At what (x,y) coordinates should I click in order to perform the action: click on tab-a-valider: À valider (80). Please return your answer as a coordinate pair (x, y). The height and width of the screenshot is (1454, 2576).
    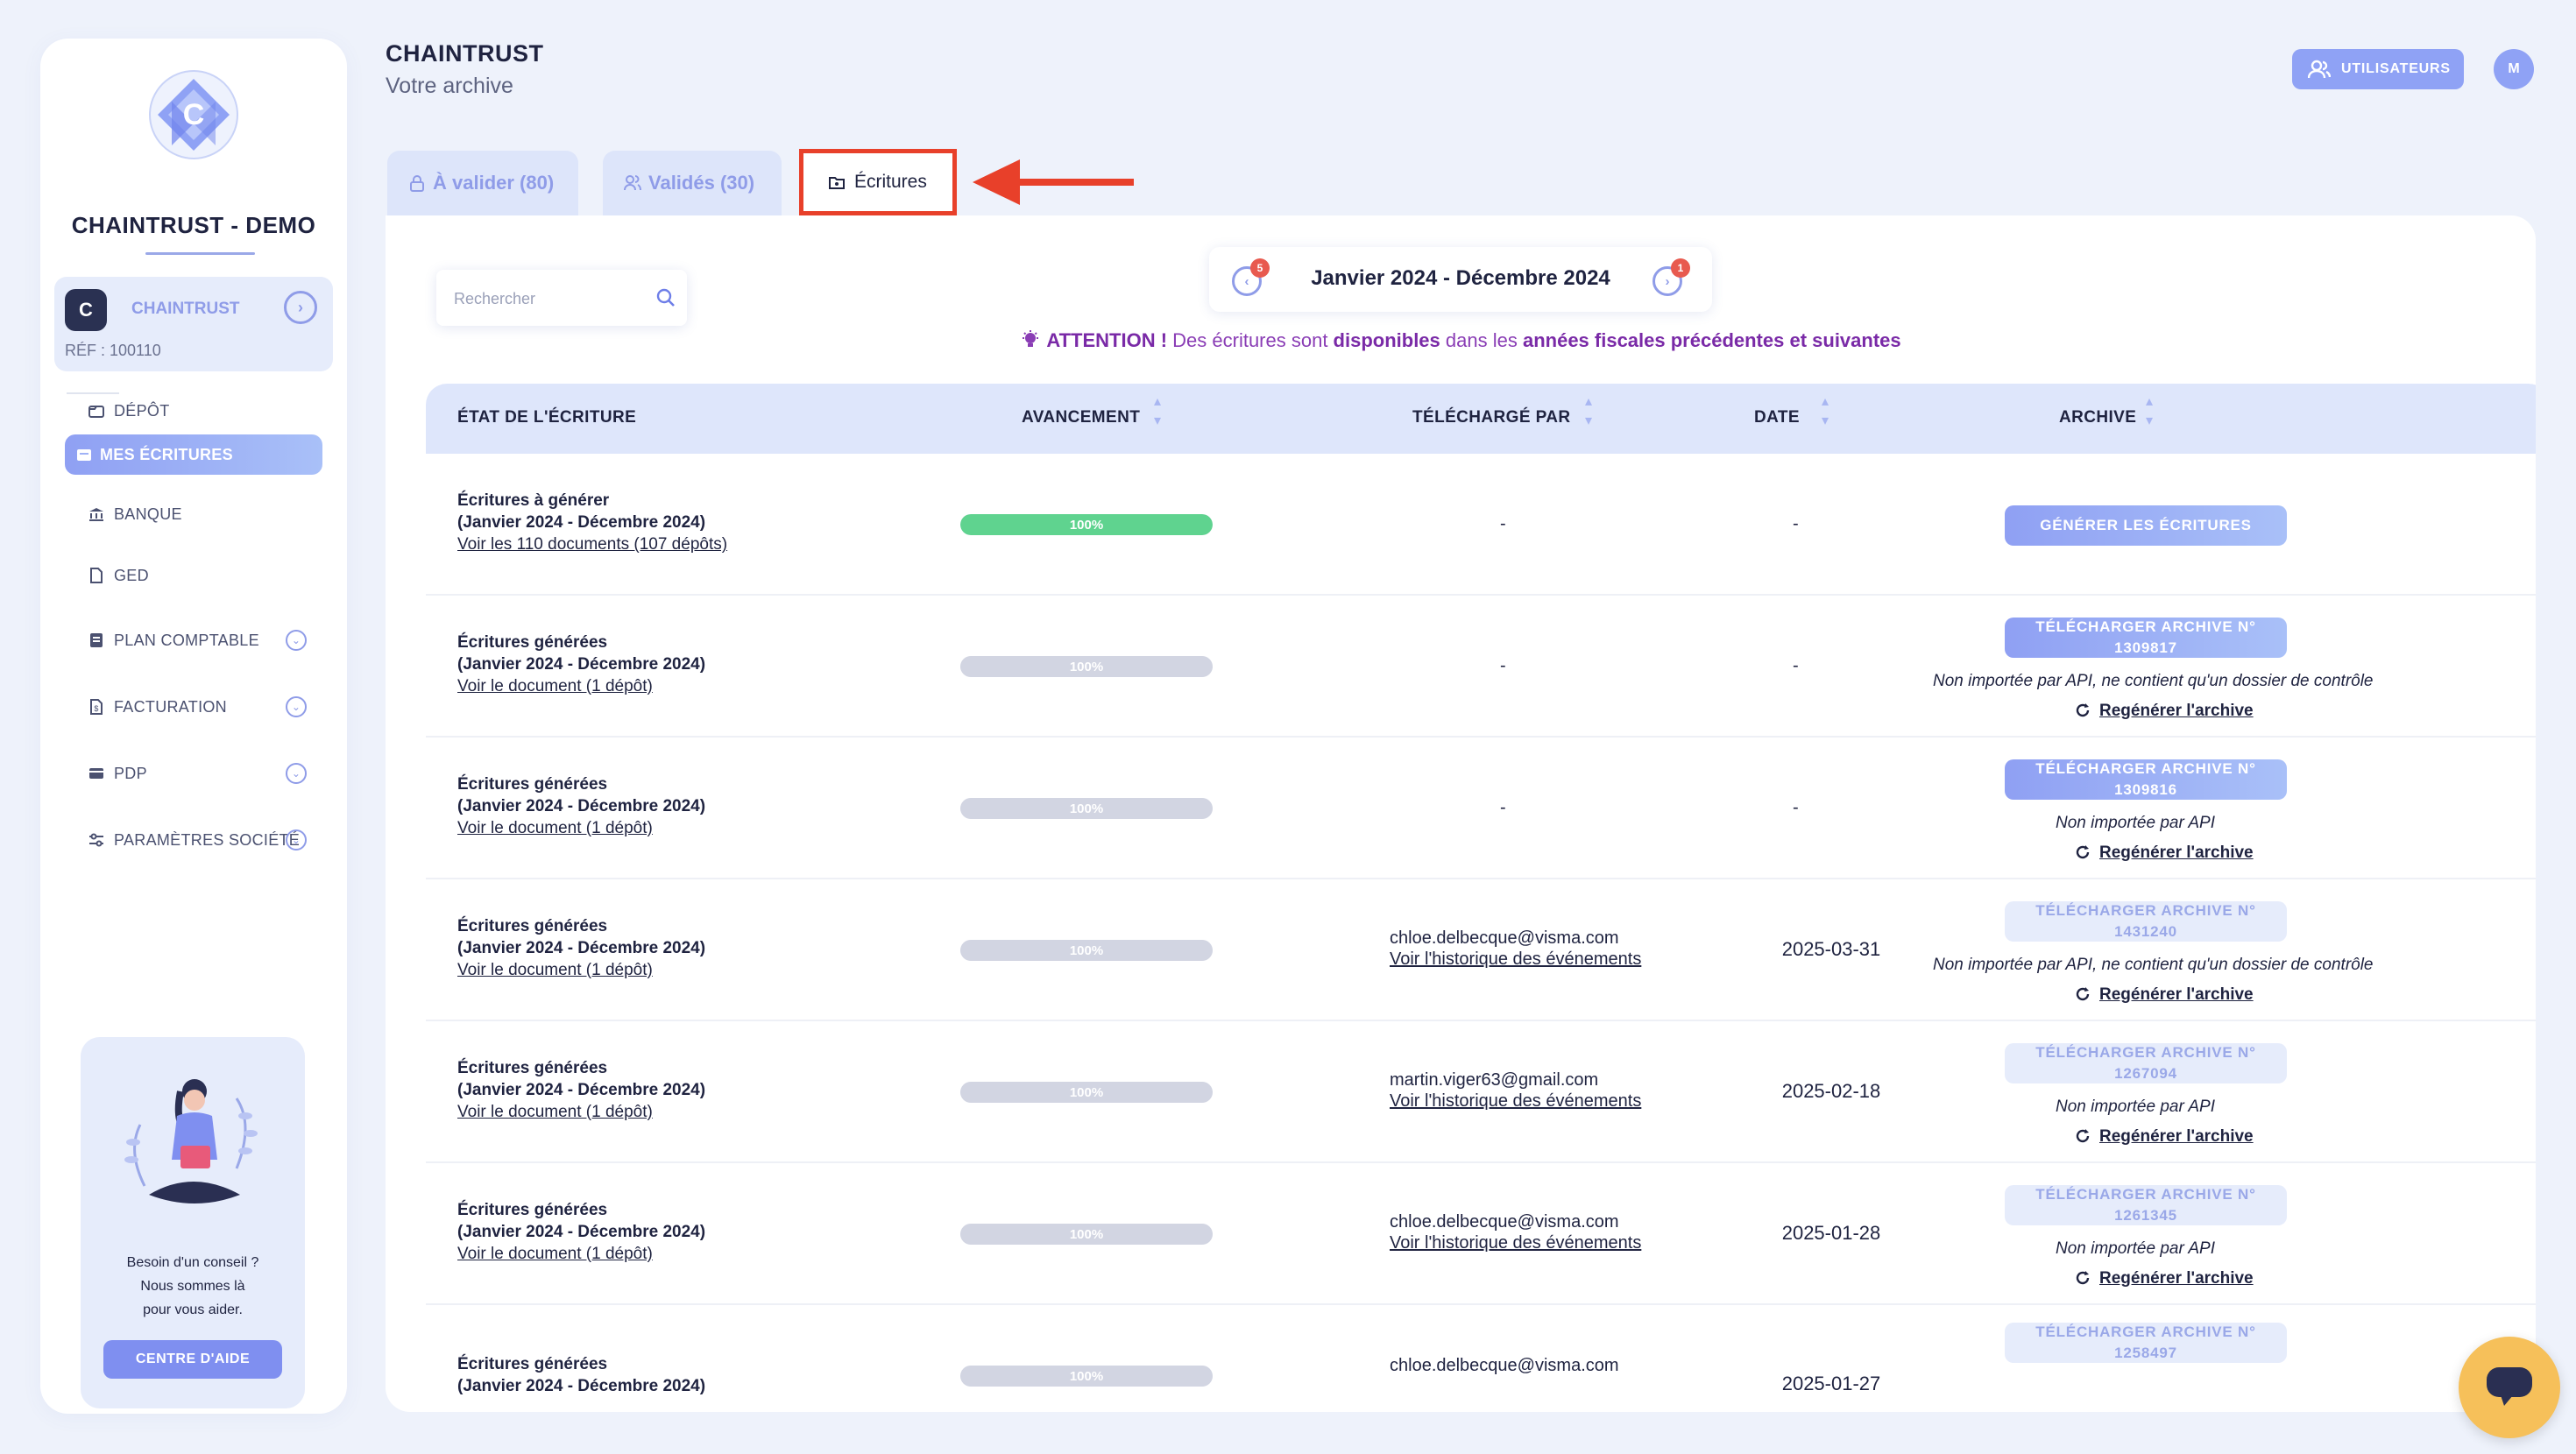
    Looking at the image, I should click on (482, 183).